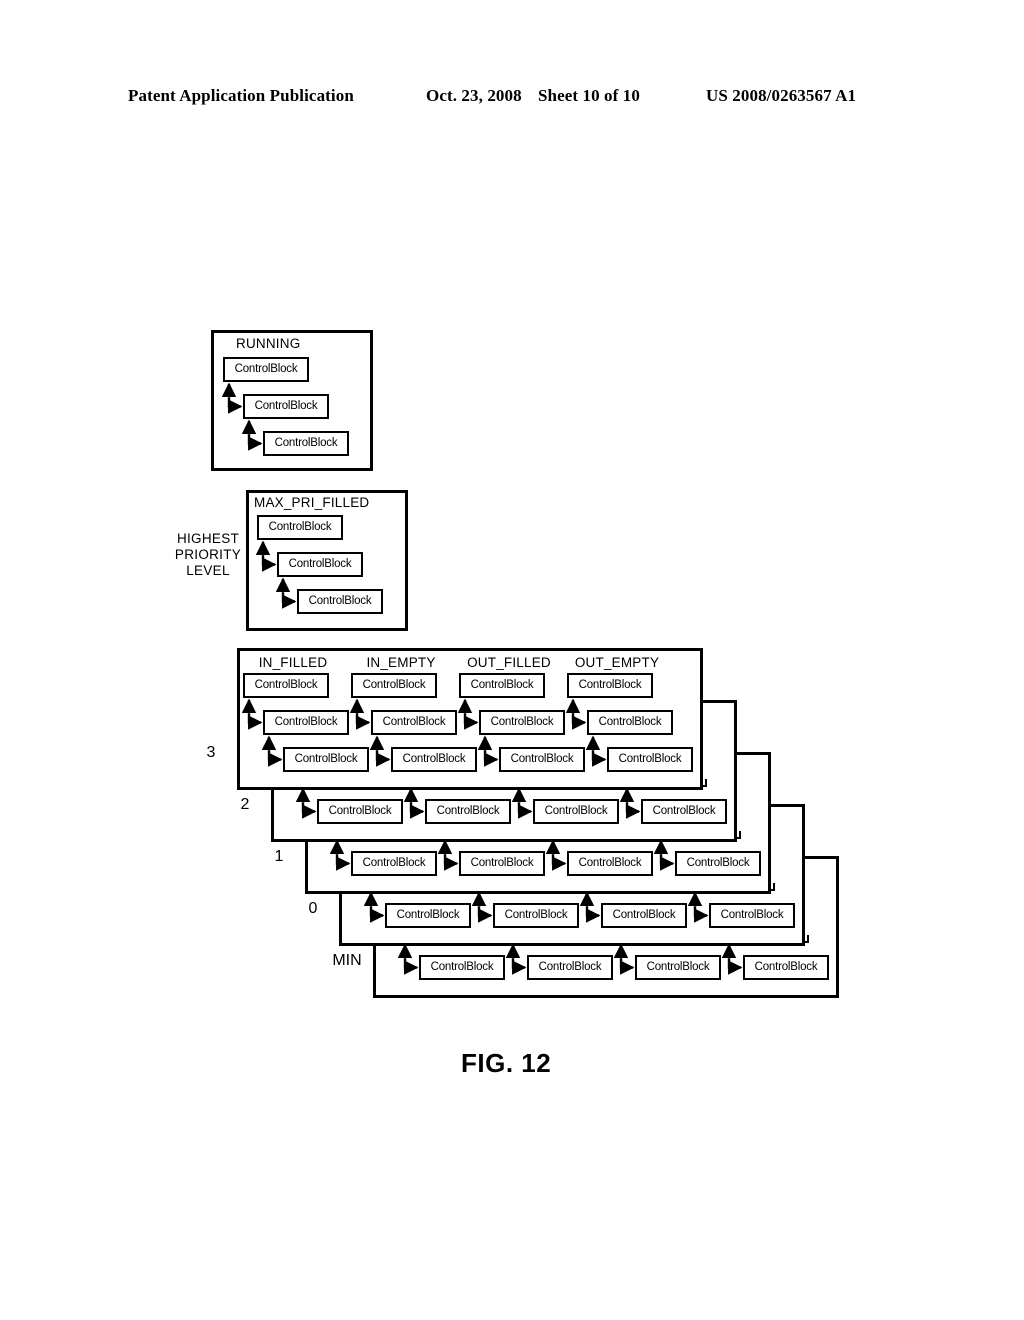 Image resolution: width=1024 pixels, height=1320 pixels. What do you see at coordinates (522, 722) in the screenshot?
I see `lvl3-col2-block-1: ControlBlock` at bounding box center [522, 722].